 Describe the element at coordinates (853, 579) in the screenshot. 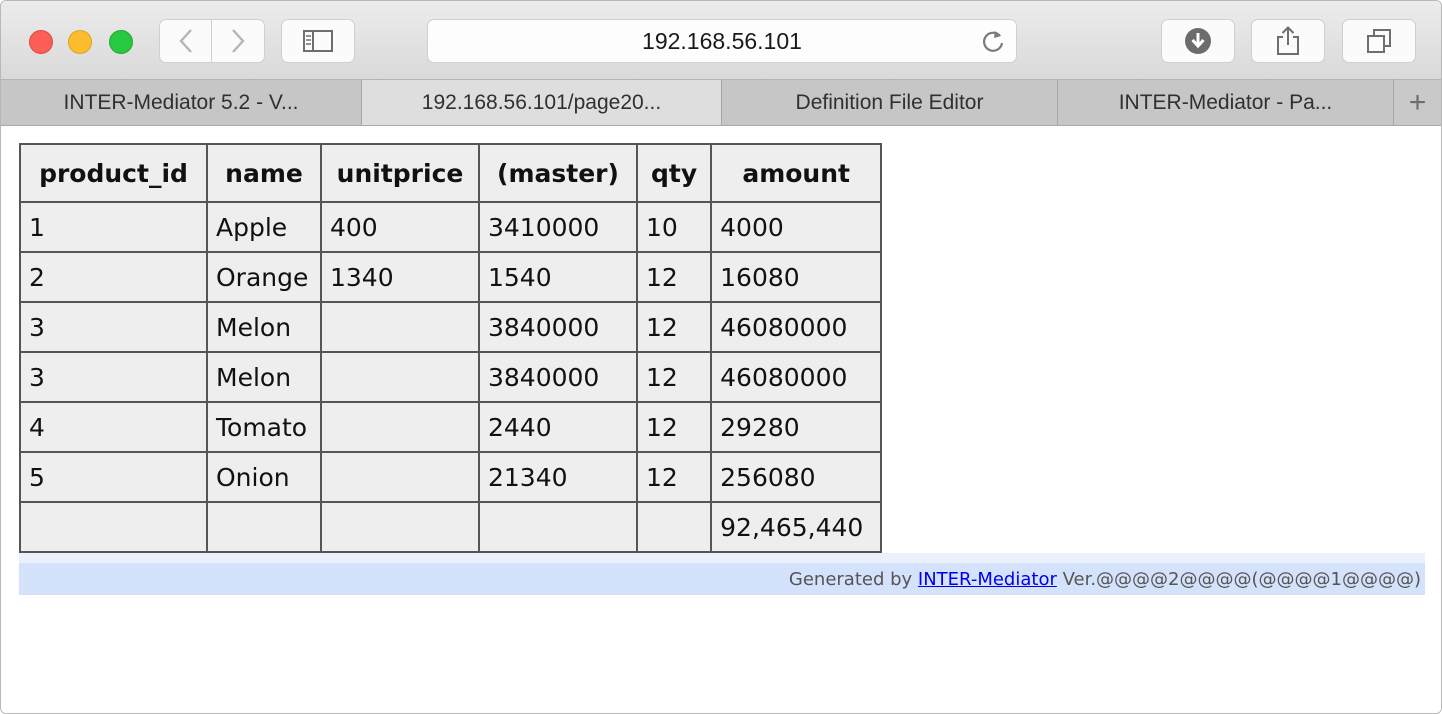

I see `footer-prefix: Generated by` at that location.